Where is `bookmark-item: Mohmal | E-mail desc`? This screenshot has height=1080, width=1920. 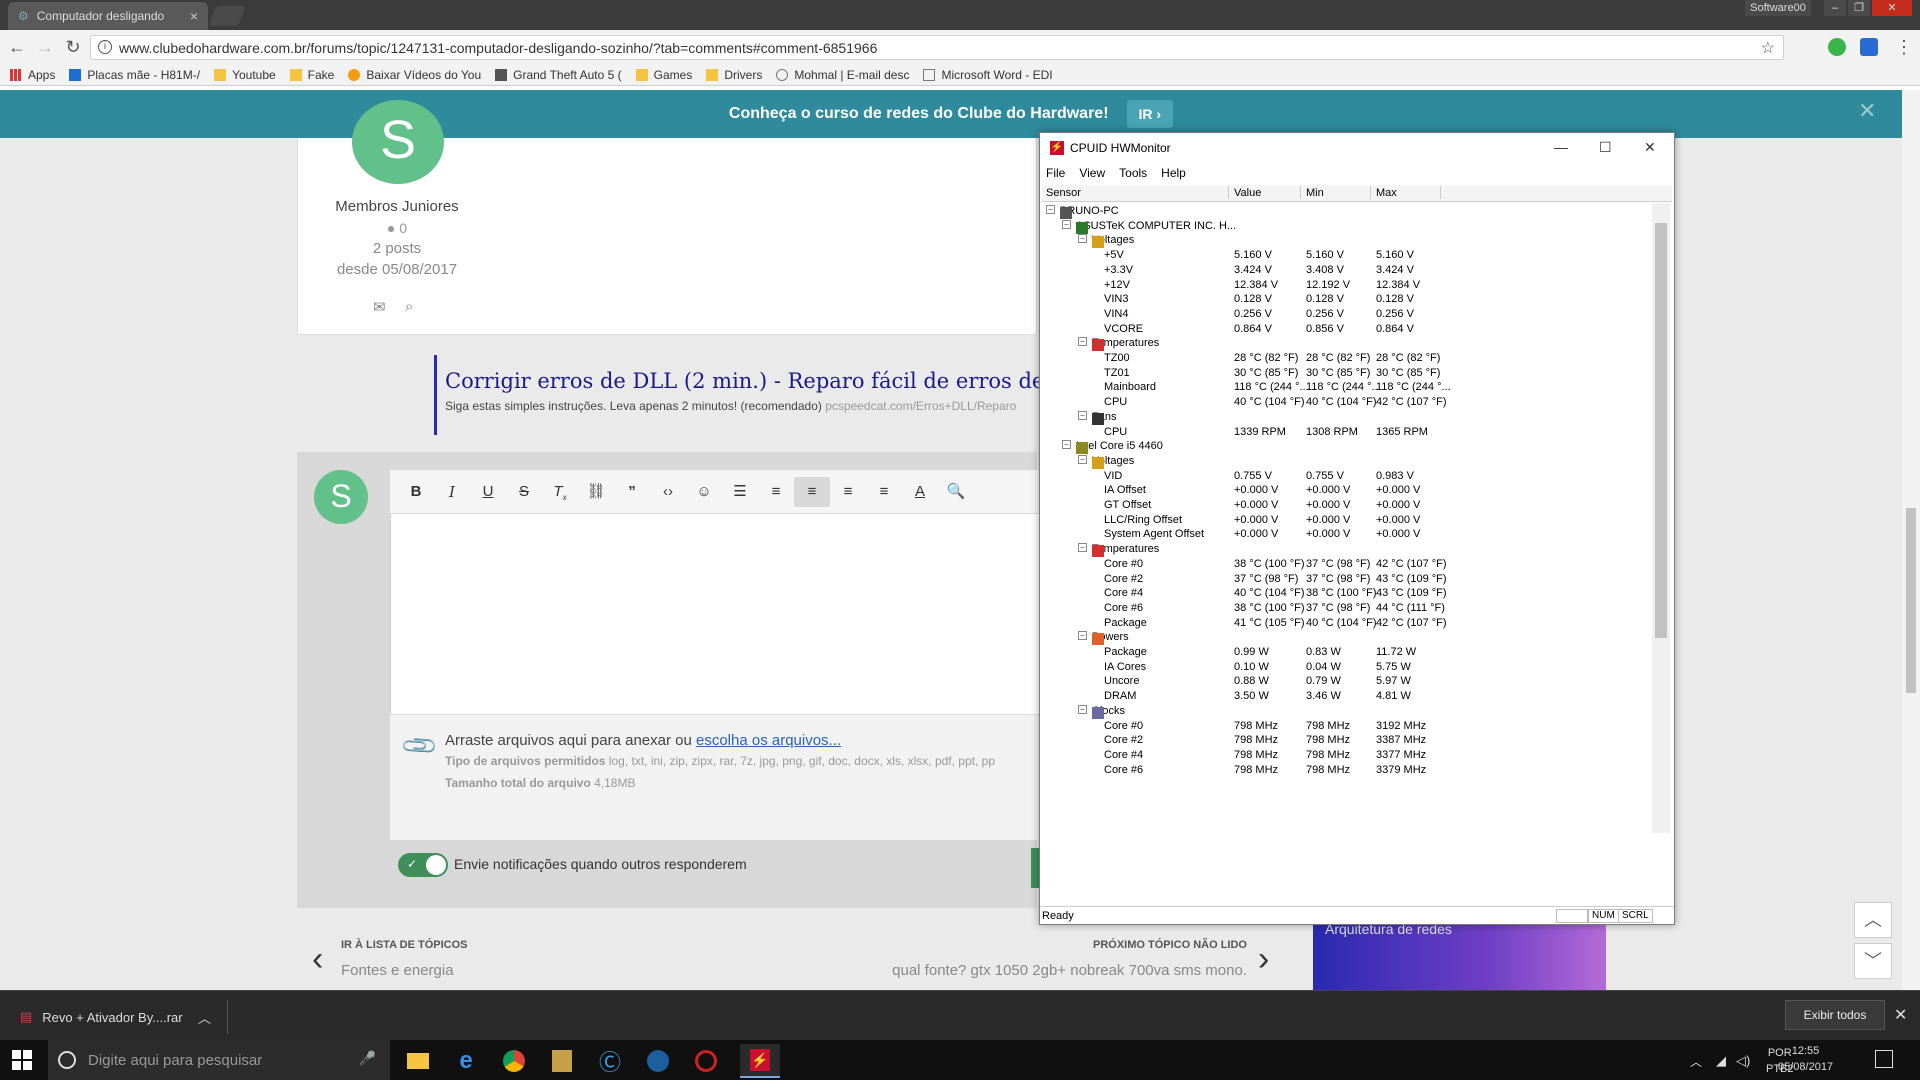 bookmark-item: Mohmal | E-mail desc is located at coordinates (842, 75).